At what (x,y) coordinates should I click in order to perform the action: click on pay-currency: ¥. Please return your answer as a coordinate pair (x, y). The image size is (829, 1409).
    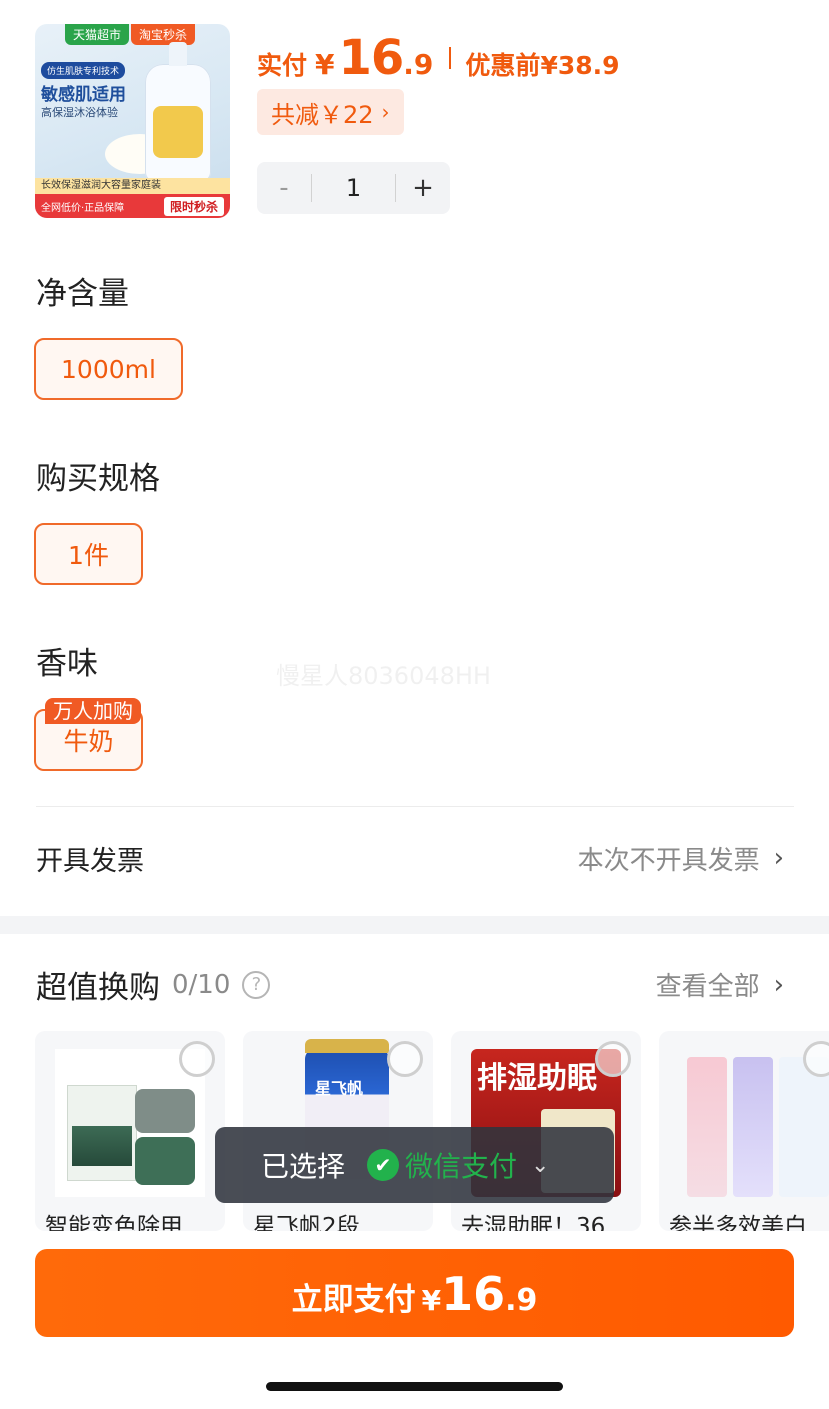
    Looking at the image, I should click on (431, 1300).